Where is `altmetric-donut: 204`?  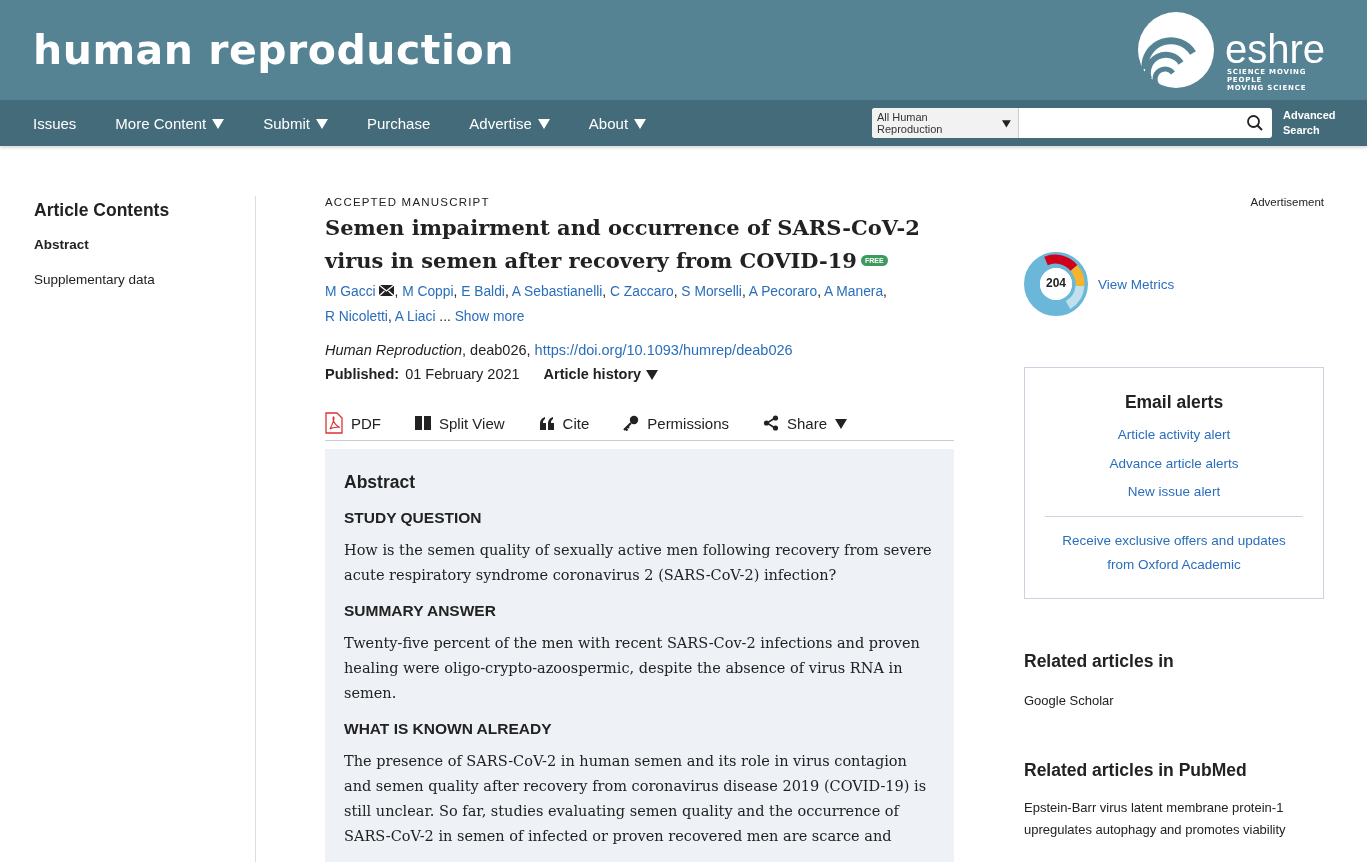
altmetric-donut: 204 is located at coordinates (1056, 284).